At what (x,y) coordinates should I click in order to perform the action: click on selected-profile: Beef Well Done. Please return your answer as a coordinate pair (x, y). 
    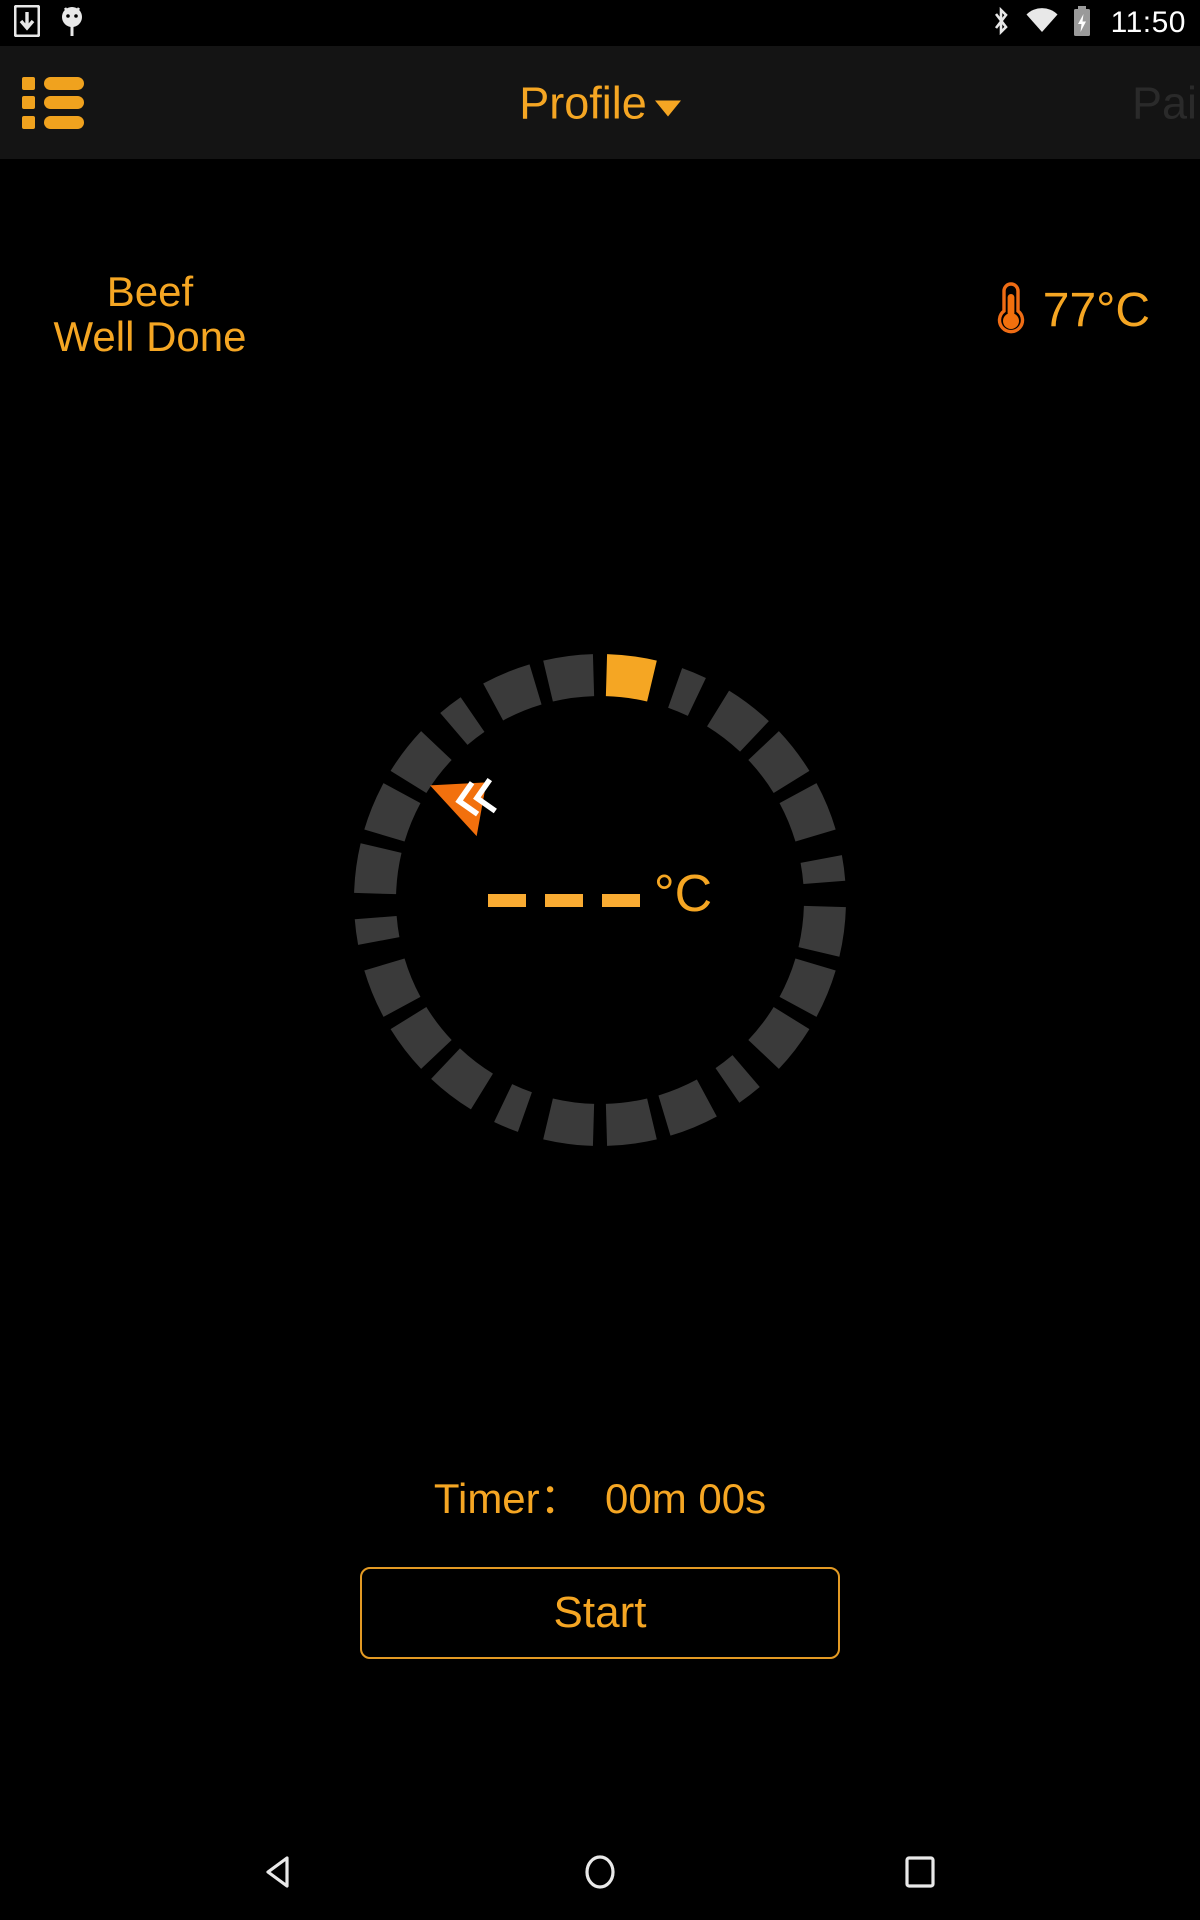
    Looking at the image, I should click on (150, 314).